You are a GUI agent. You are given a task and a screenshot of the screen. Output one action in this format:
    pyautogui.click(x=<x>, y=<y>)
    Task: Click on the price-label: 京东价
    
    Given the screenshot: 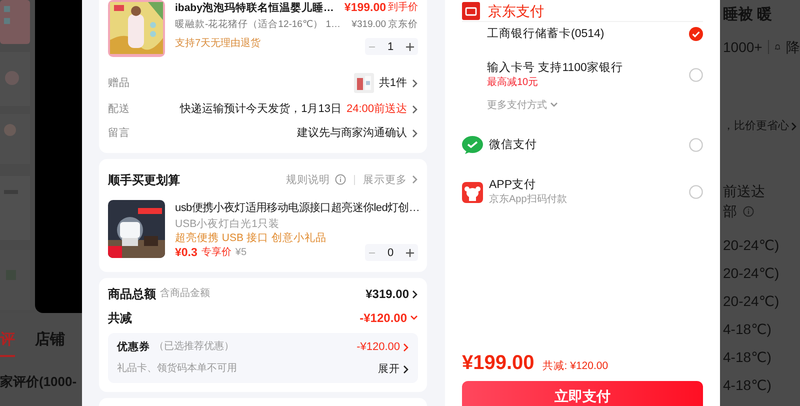 What is the action you would take?
    pyautogui.click(x=403, y=25)
    